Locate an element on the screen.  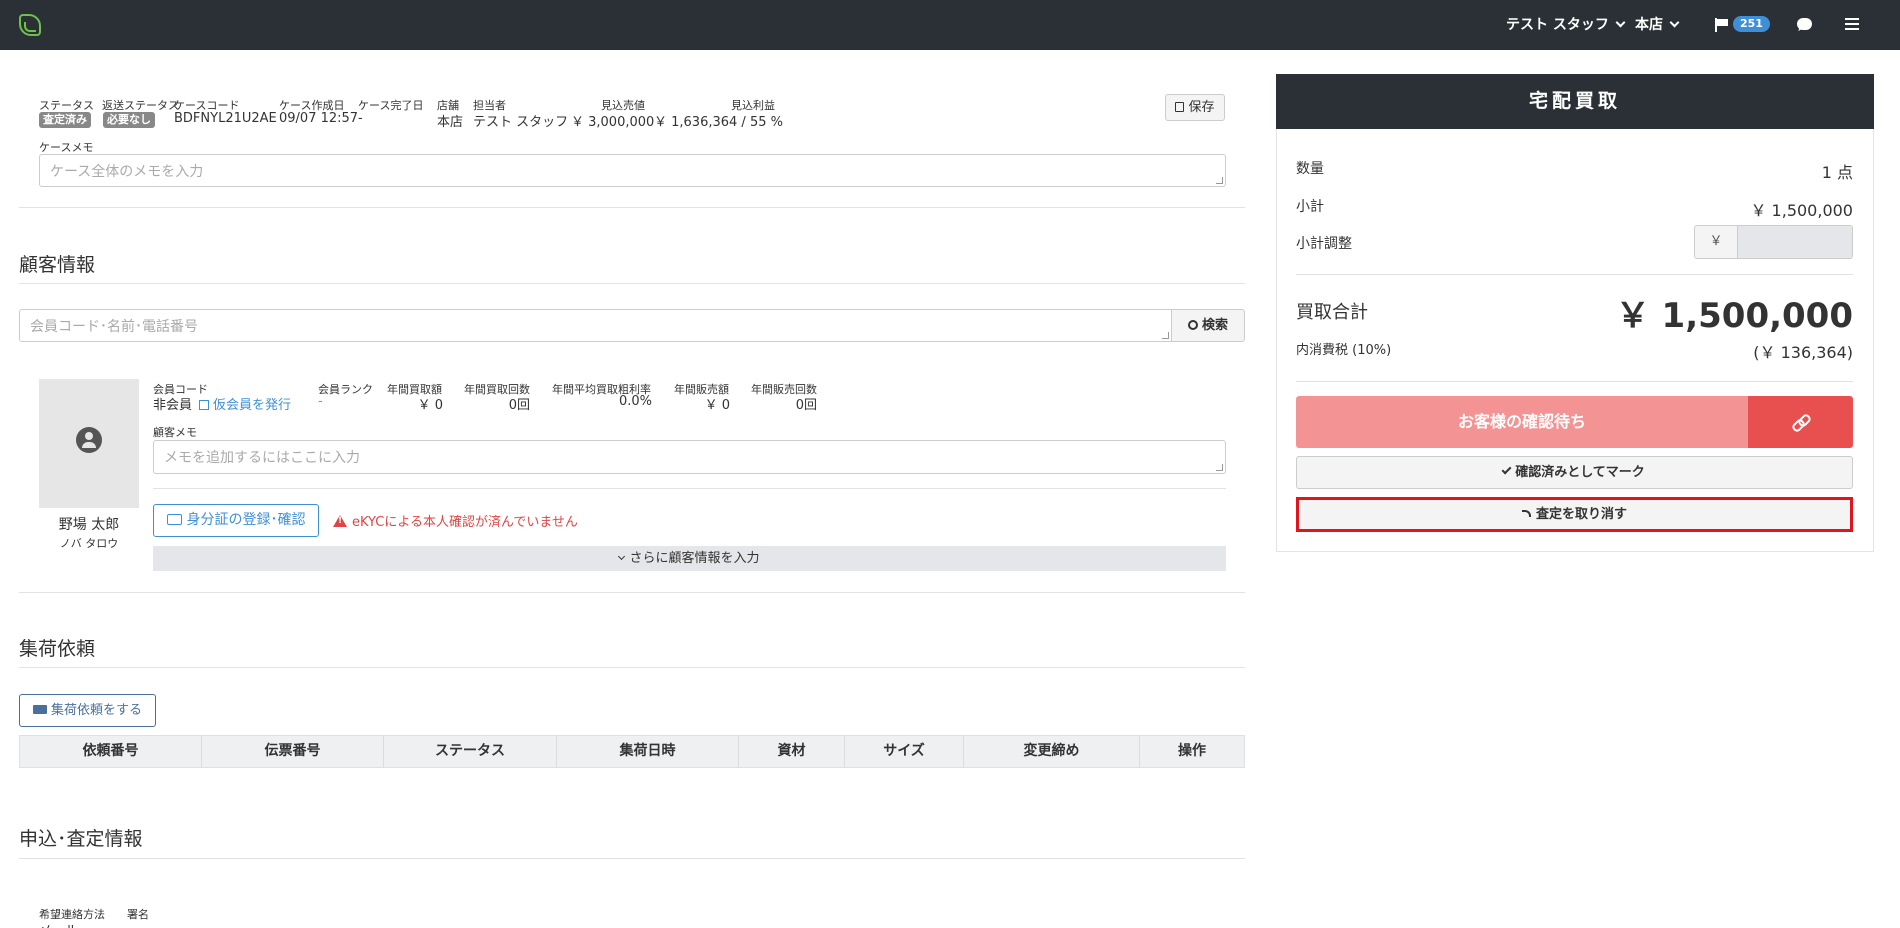
more-customer-info-button: さらに顧客情報を入力 is located at coordinates (689, 558).